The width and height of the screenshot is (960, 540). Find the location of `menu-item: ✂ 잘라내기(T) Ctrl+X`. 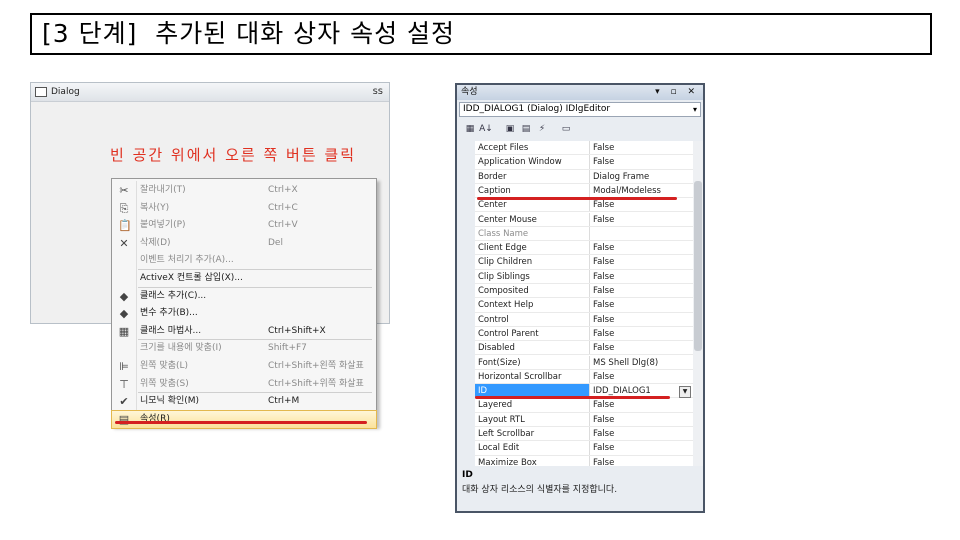

menu-item: ✂ 잘라내기(T) Ctrl+X is located at coordinates (244, 190).